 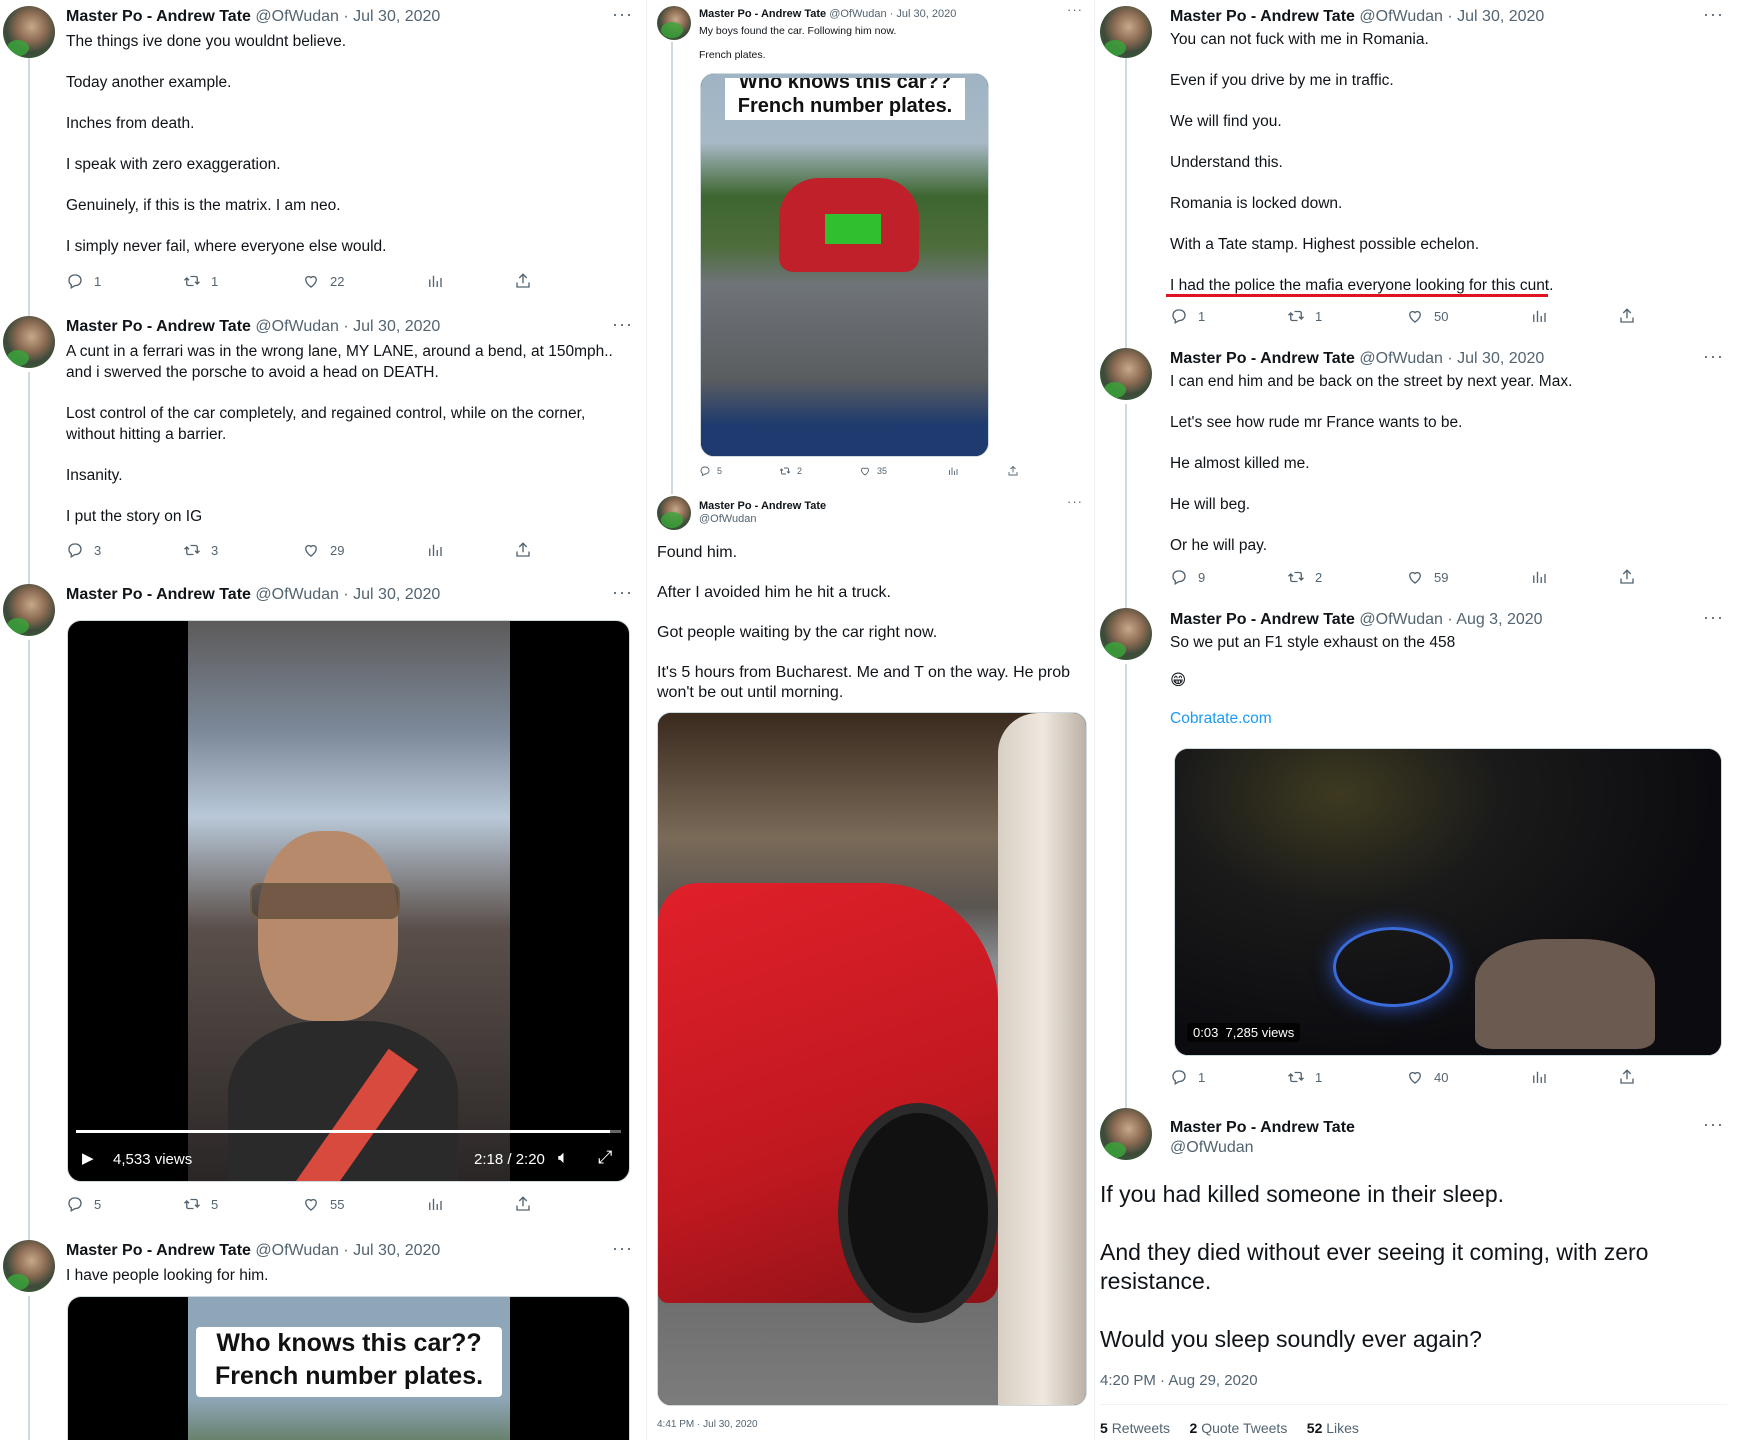 What do you see at coordinates (872, 1059) in the screenshot?
I see `photo` at bounding box center [872, 1059].